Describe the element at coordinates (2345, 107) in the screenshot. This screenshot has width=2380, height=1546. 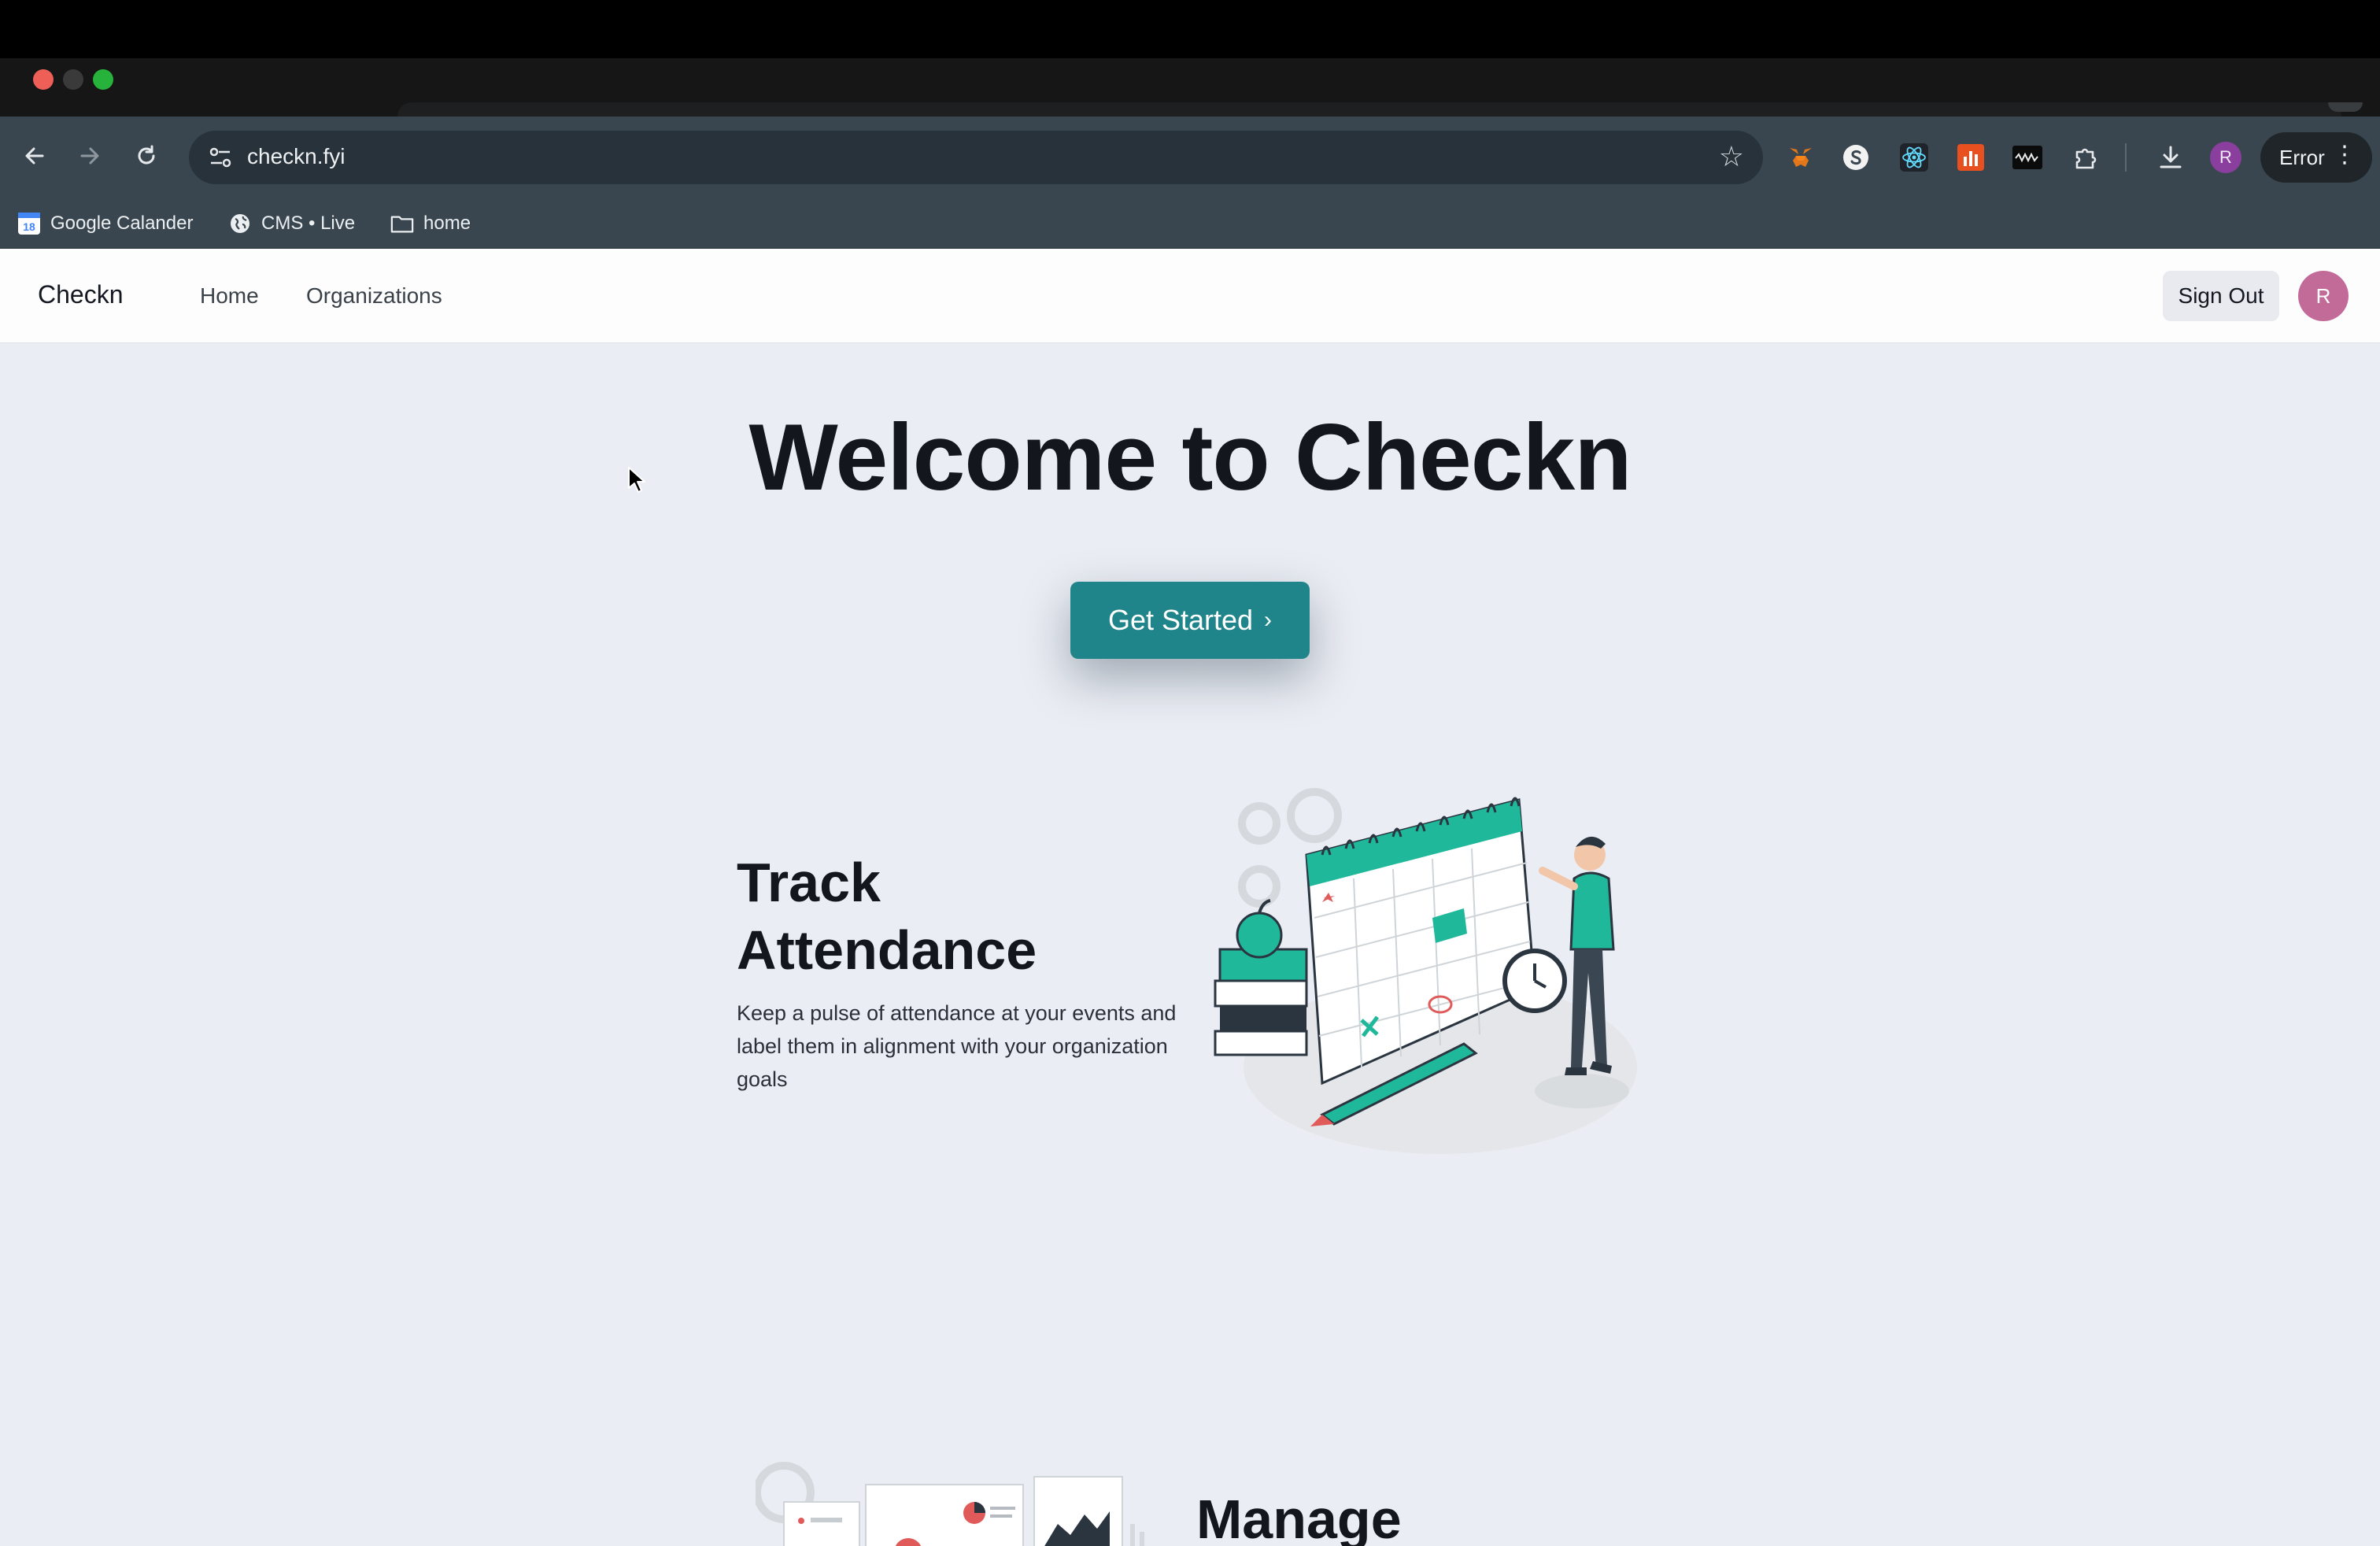
I see `tab-search-button` at that location.